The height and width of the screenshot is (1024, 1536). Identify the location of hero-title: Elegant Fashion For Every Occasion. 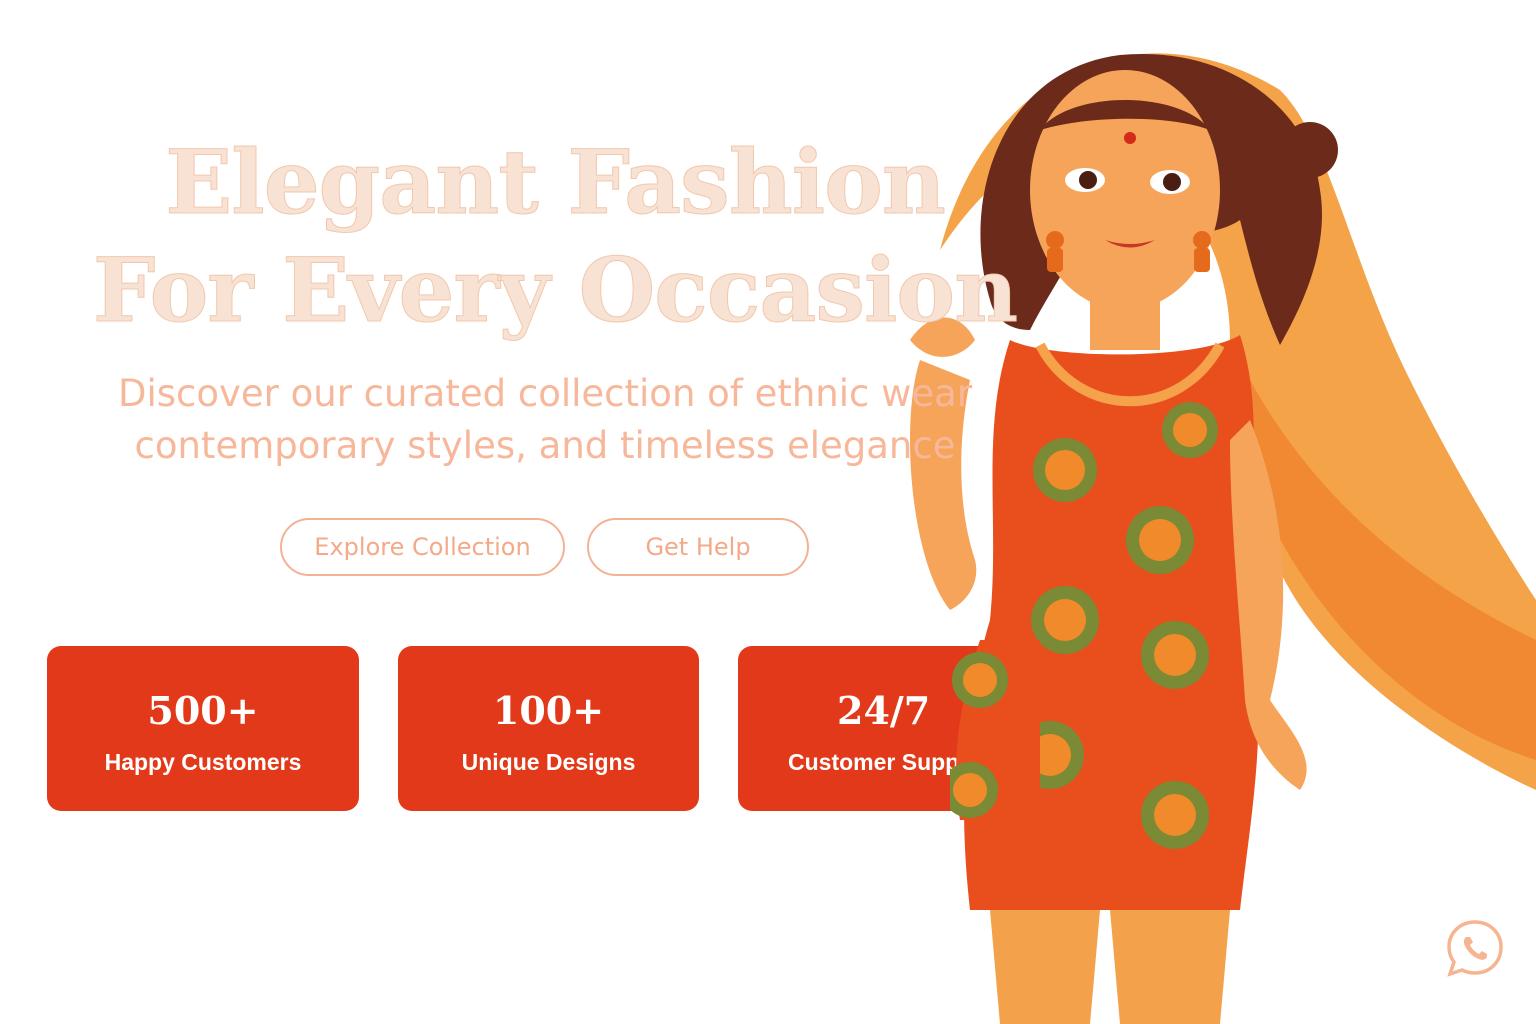
(555, 236).